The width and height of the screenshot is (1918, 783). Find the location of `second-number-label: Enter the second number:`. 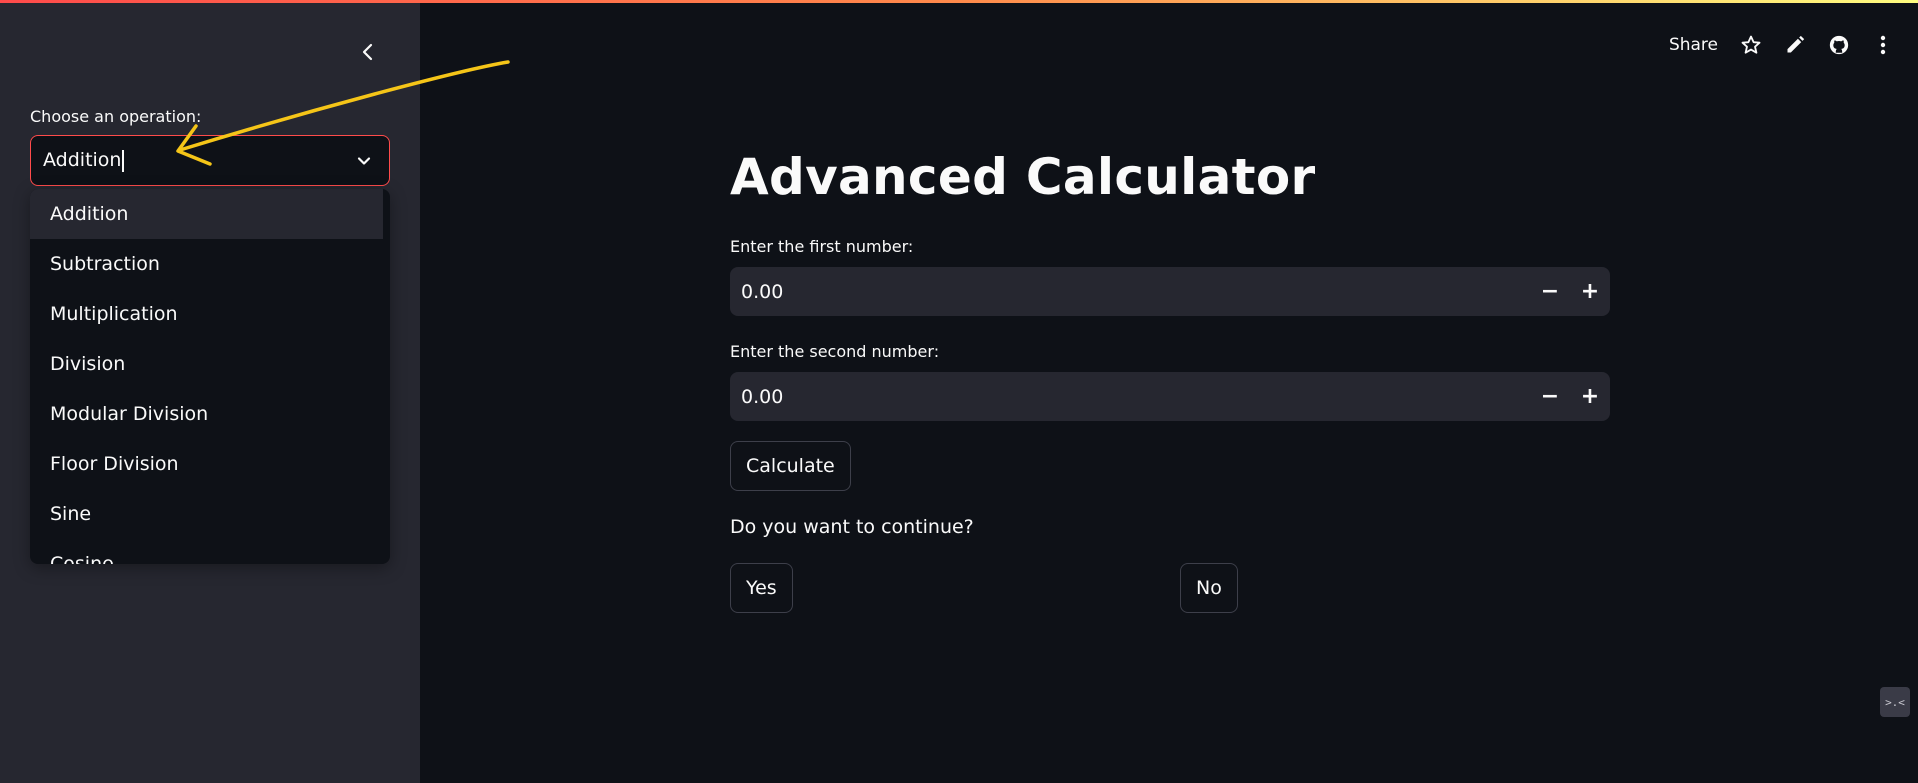

second-number-label: Enter the second number: is located at coordinates (835, 351).